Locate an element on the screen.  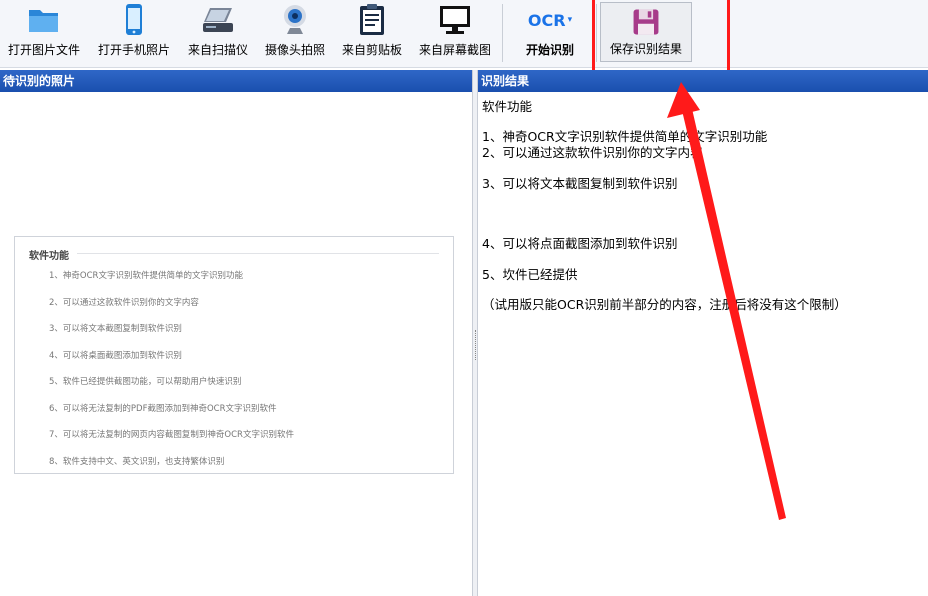
open-image-file-button: 打开图片文件 is located at coordinates (44, 32).